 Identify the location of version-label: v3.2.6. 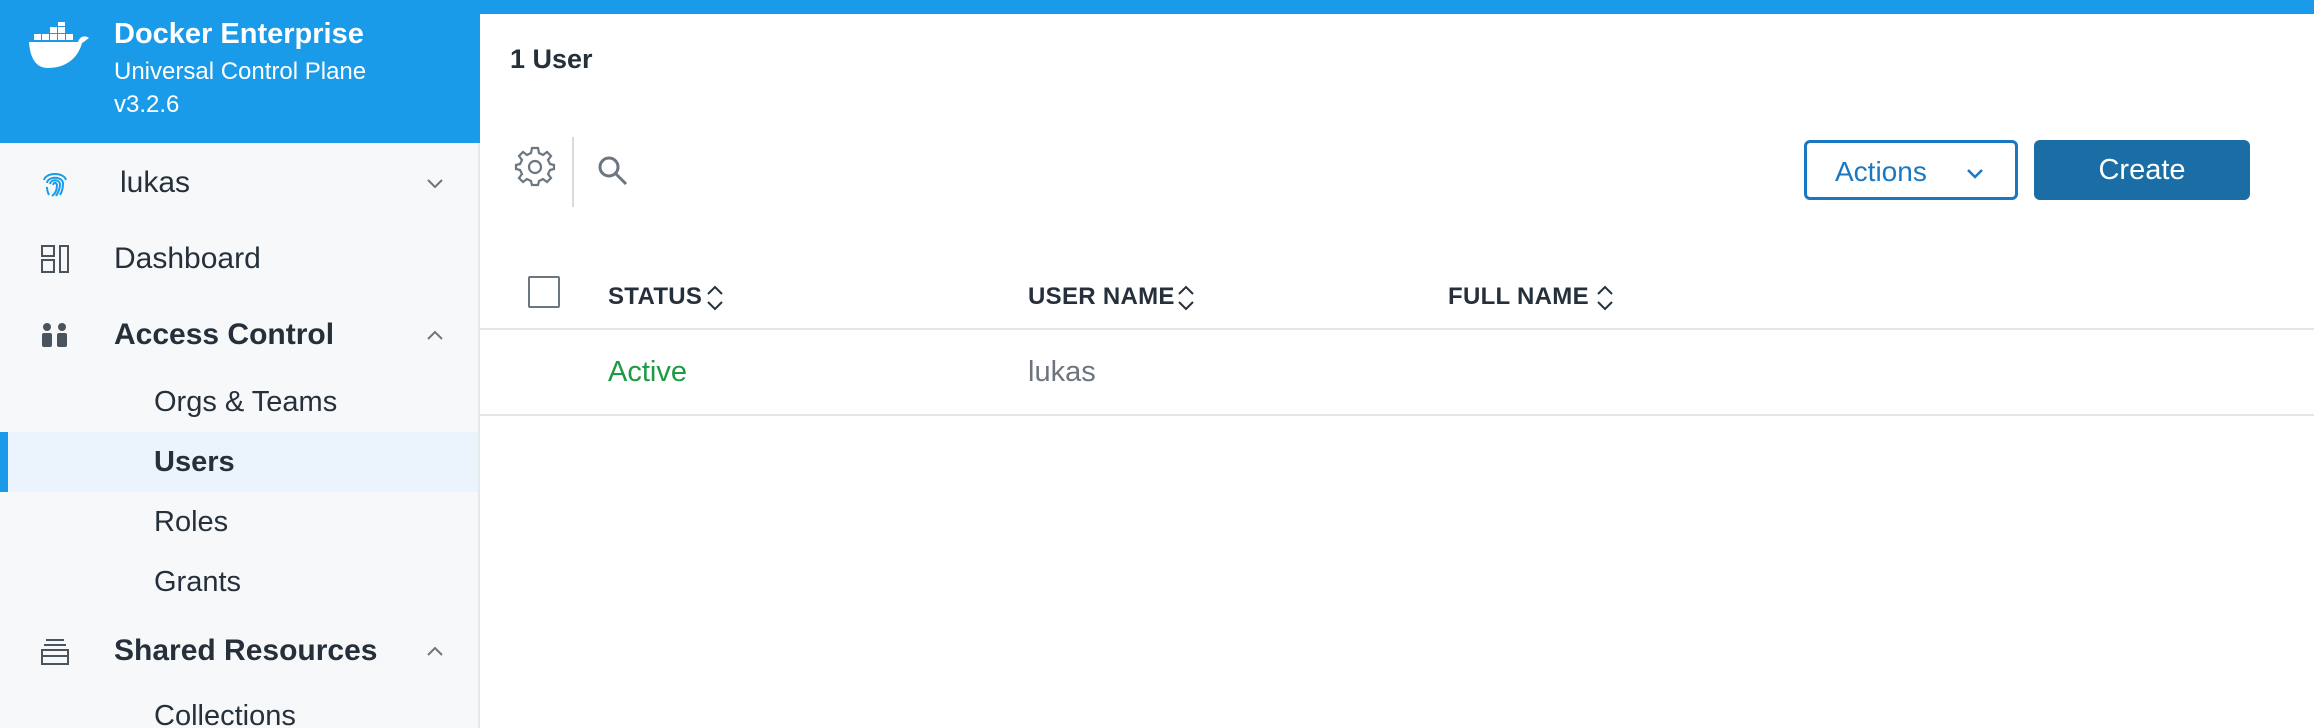
(147, 104).